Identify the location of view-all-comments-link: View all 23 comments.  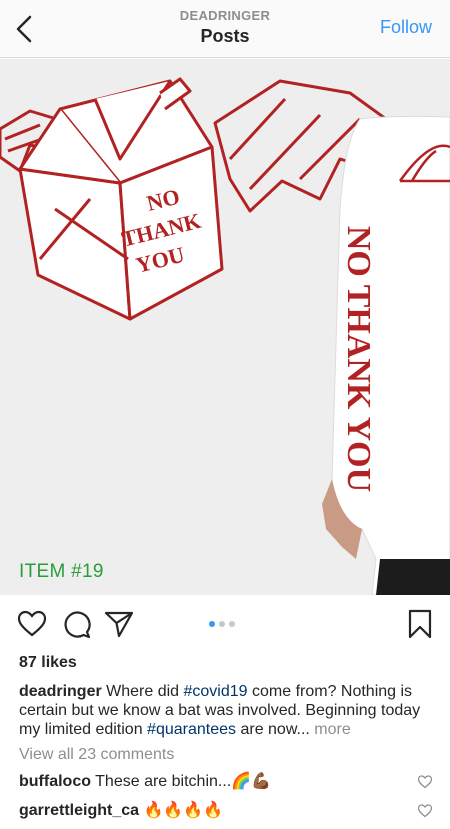
(96, 755).